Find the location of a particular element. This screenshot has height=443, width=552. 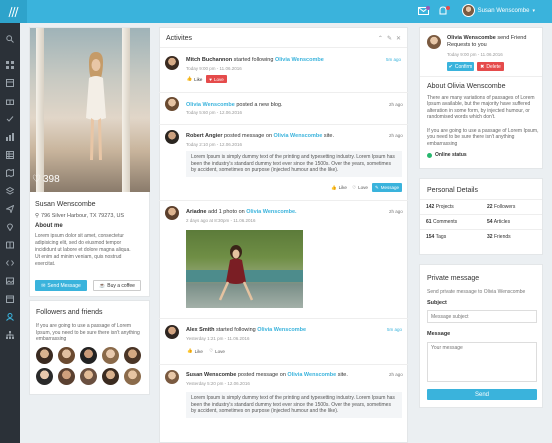

activity-actor: Alex Smith is located at coordinates (200, 330).